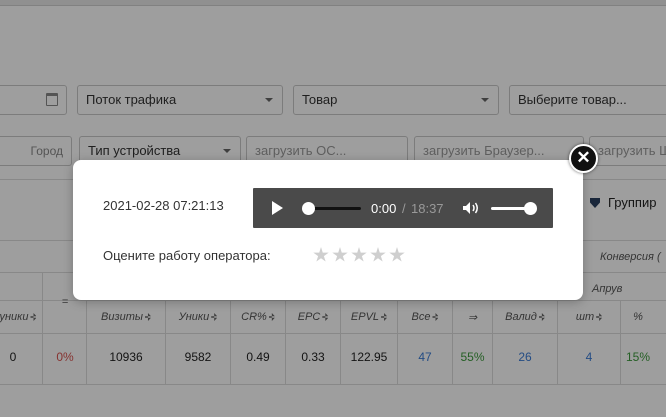 Image resolution: width=666 pixels, height=417 pixels. What do you see at coordinates (187, 255) in the screenshot?
I see `rate-label: Оцените работу оператора:` at bounding box center [187, 255].